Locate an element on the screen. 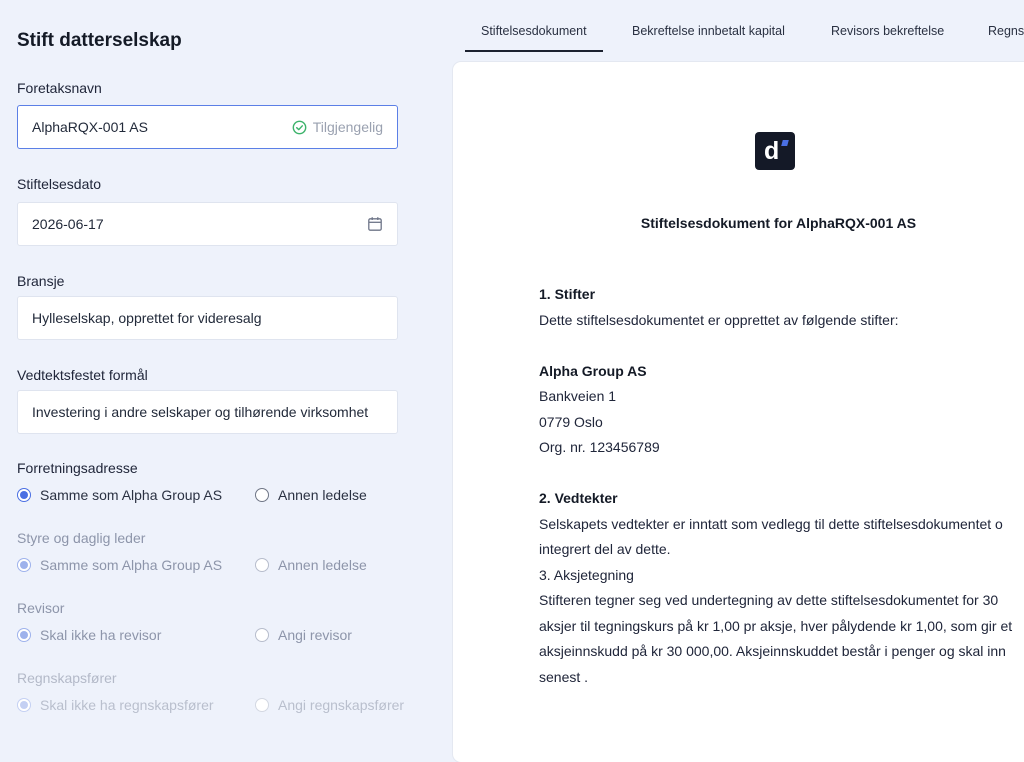  section-heading: 3. Aksjetegning is located at coordinates (586, 574).